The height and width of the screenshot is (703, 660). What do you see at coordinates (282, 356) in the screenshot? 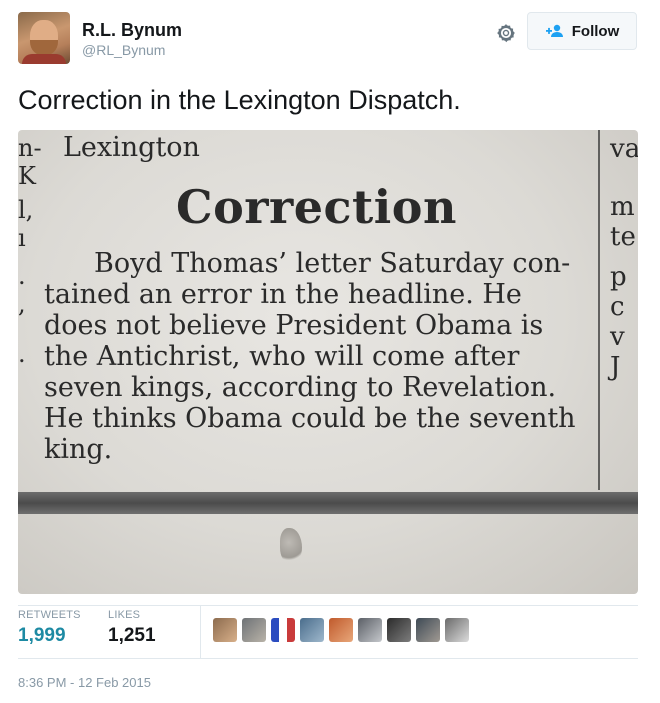
I see `body-line: the Antichrist, who will come after` at bounding box center [282, 356].